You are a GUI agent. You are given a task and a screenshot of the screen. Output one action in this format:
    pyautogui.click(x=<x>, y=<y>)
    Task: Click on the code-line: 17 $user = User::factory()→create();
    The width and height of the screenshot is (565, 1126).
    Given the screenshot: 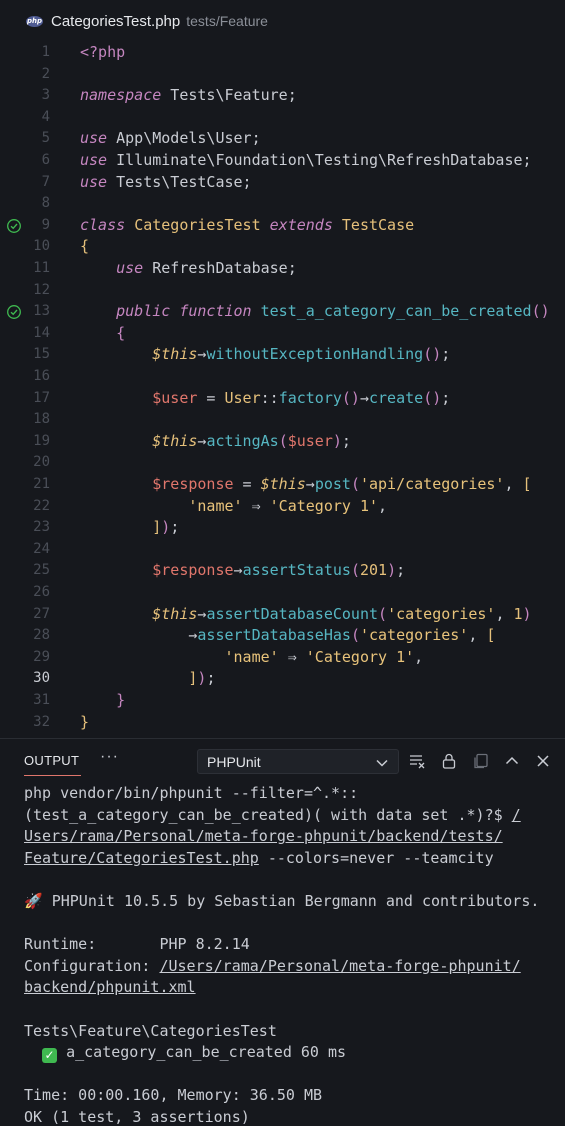 What is the action you would take?
    pyautogui.click(x=282, y=399)
    